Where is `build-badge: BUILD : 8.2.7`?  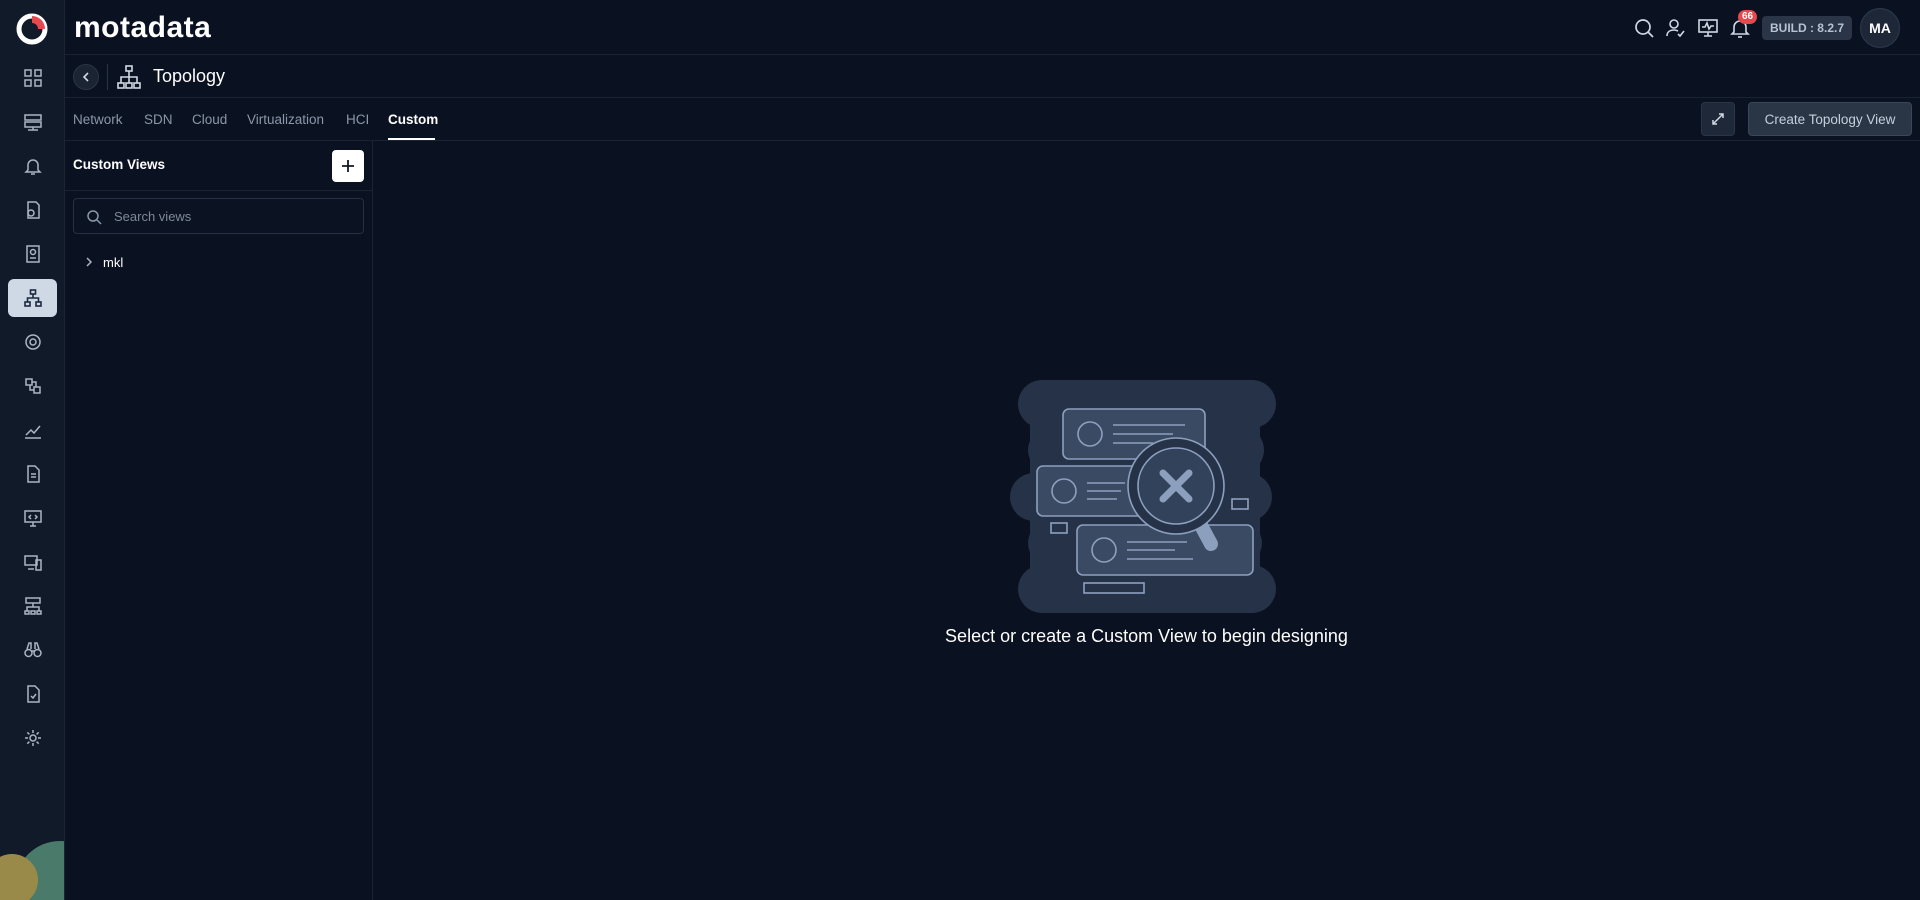 build-badge: BUILD : 8.2.7 is located at coordinates (1806, 28).